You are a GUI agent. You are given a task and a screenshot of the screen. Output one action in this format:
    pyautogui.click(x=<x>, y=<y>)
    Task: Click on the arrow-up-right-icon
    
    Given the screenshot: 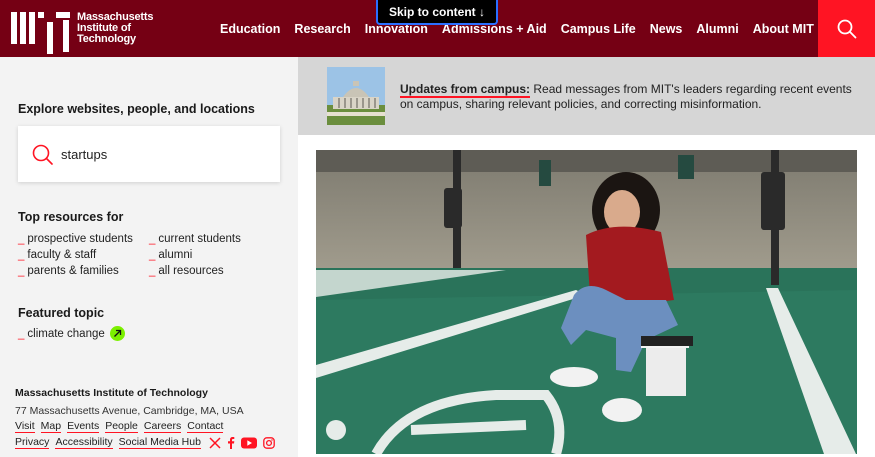 What is the action you would take?
    pyautogui.click(x=117, y=333)
    